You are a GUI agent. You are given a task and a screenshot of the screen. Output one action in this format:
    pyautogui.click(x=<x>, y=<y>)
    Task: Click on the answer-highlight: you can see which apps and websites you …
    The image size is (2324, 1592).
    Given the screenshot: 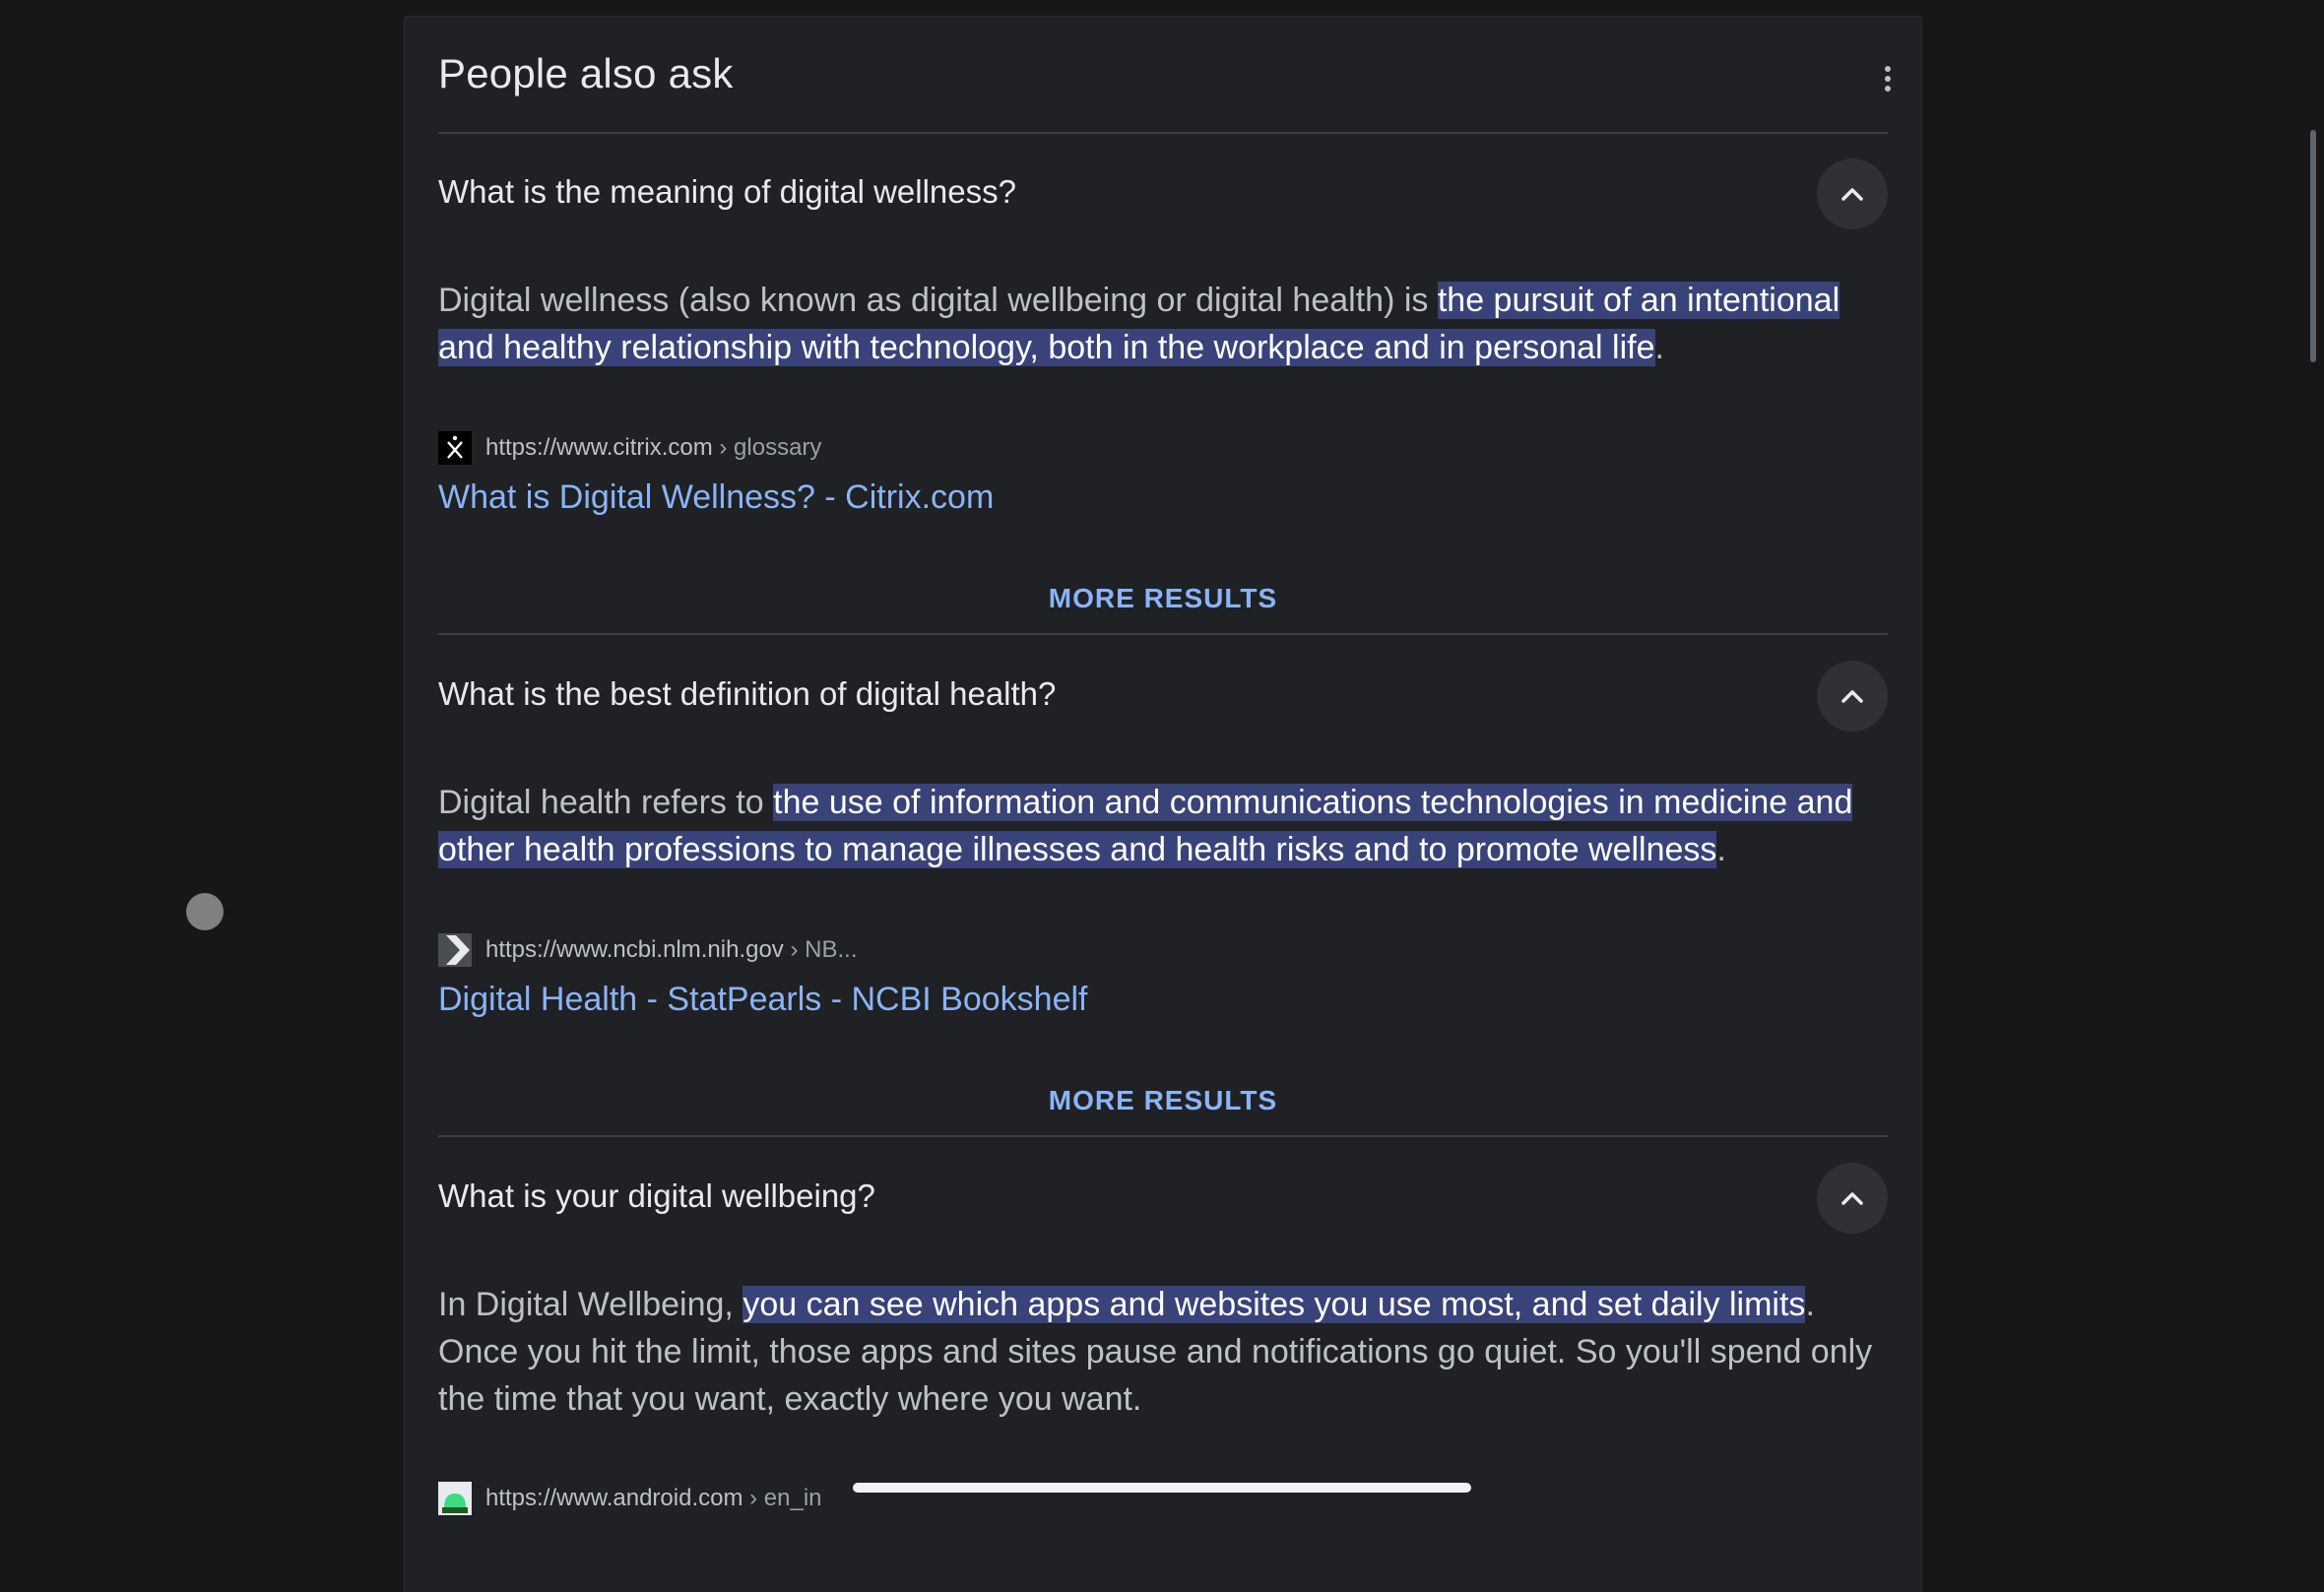 What is the action you would take?
    pyautogui.click(x=1274, y=1304)
    